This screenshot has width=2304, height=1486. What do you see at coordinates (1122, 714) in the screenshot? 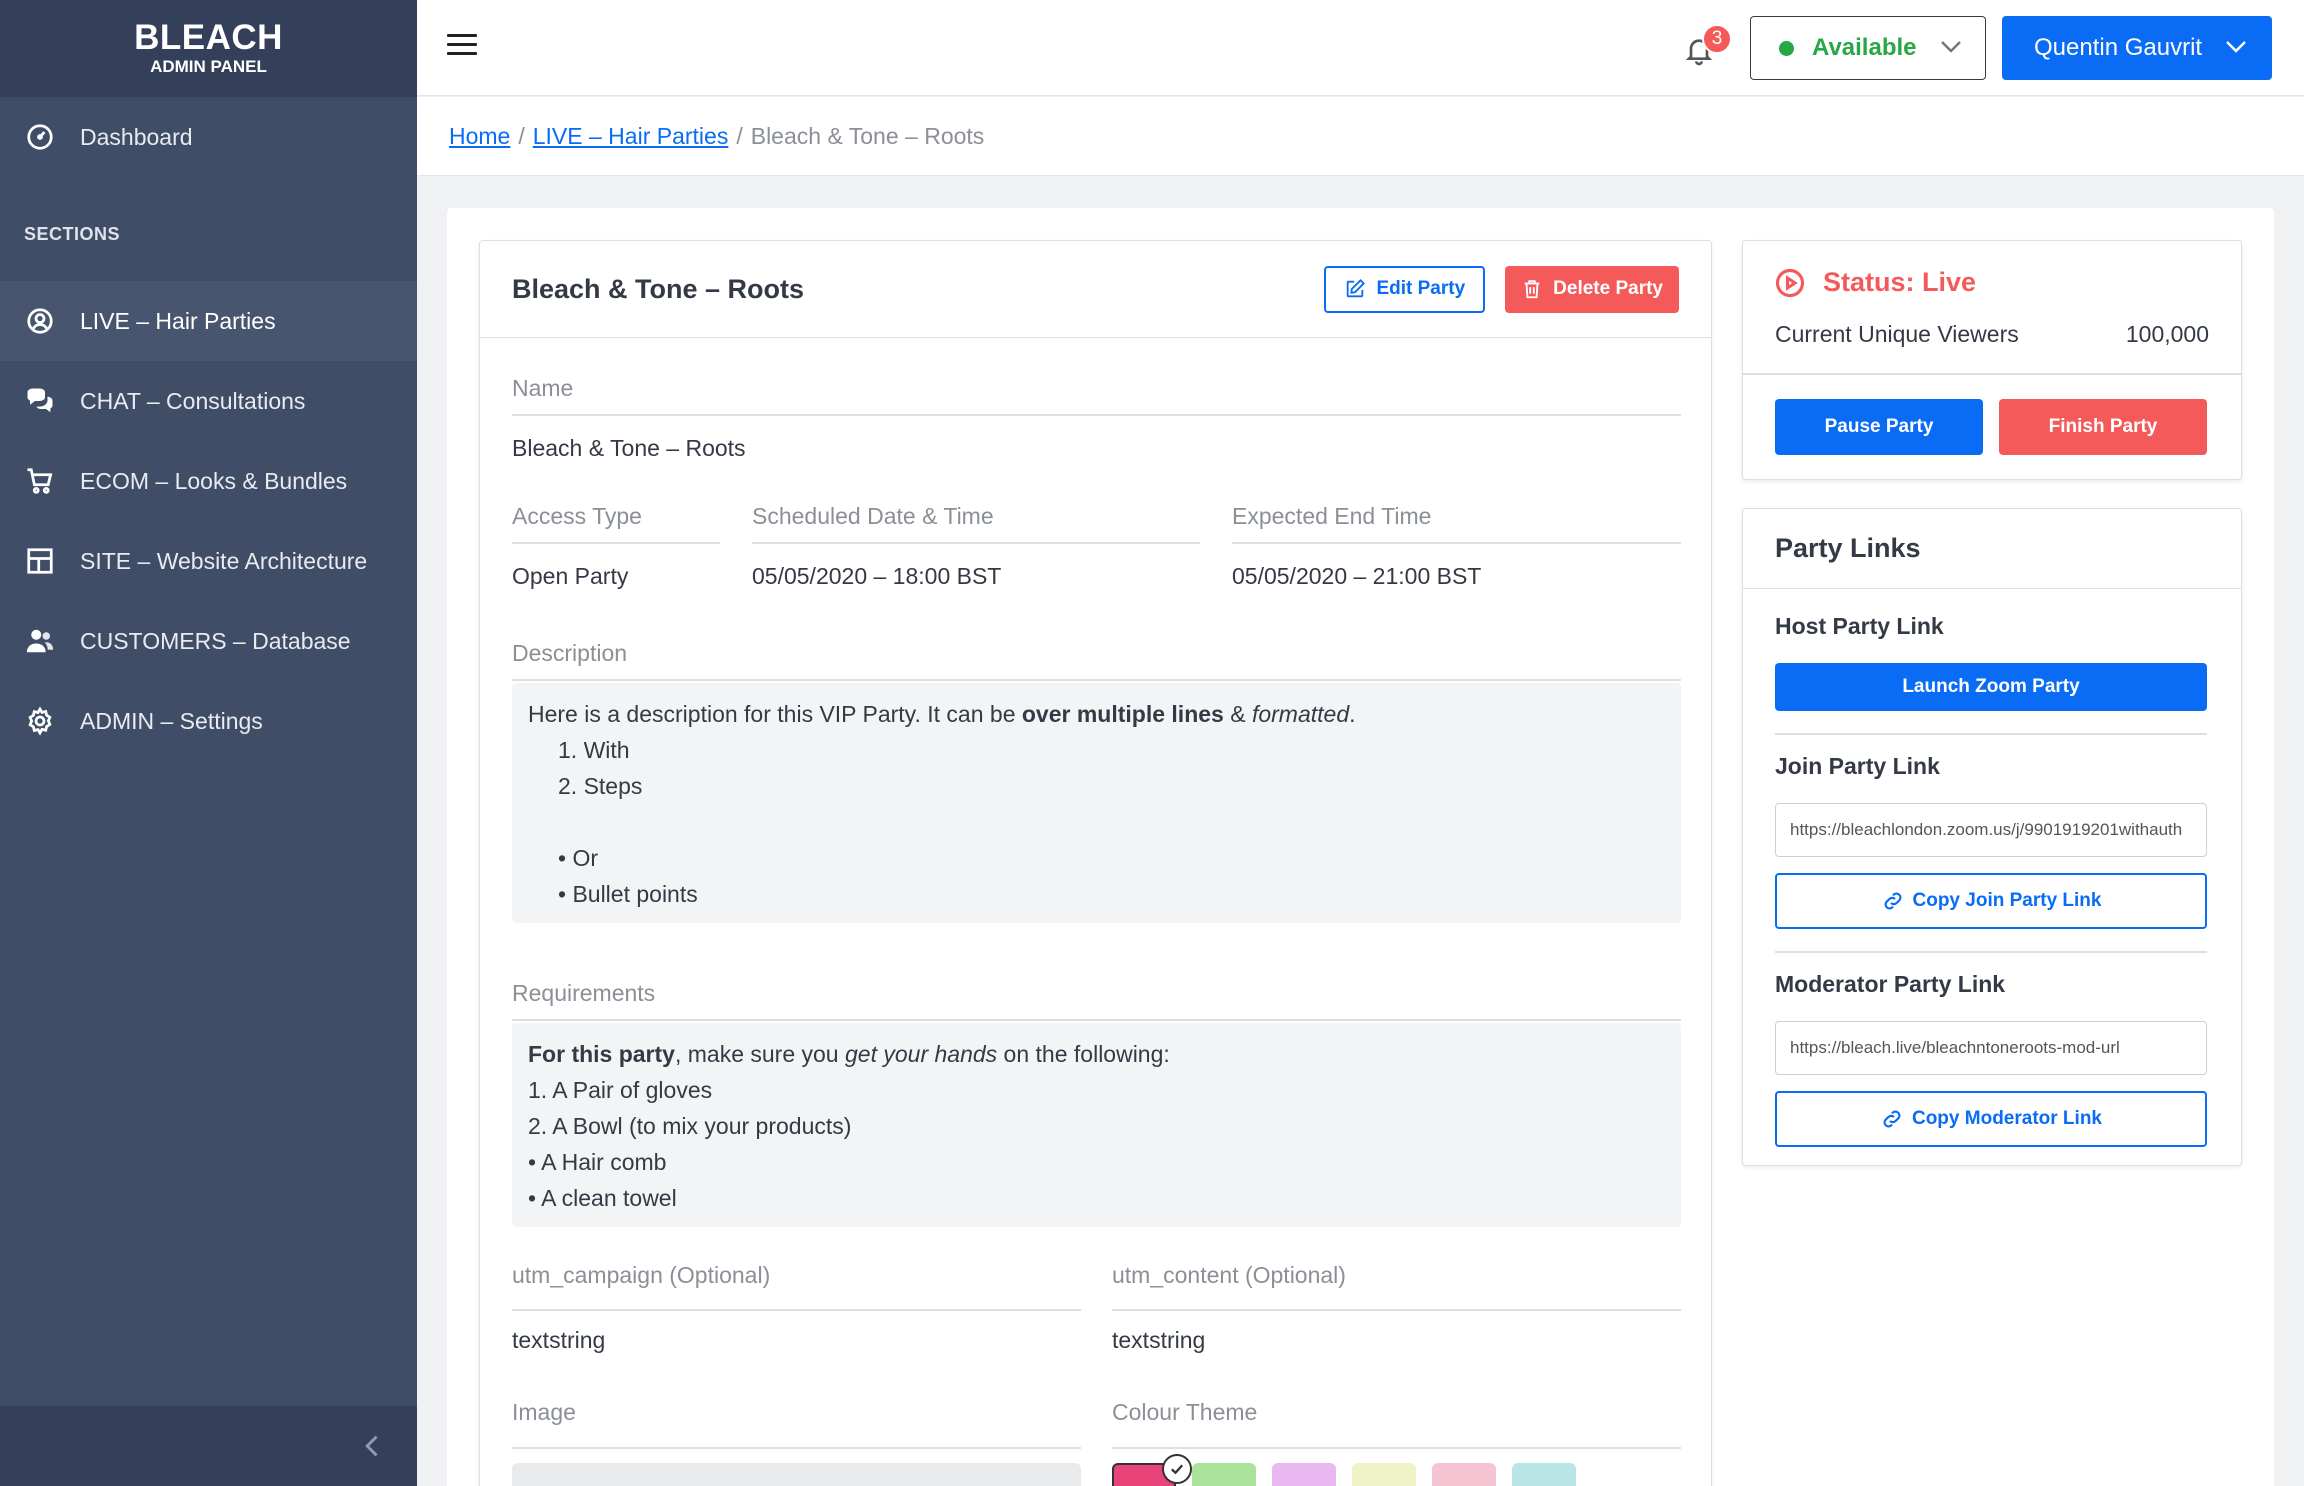
I see `description-bold: over multiple lines` at bounding box center [1122, 714].